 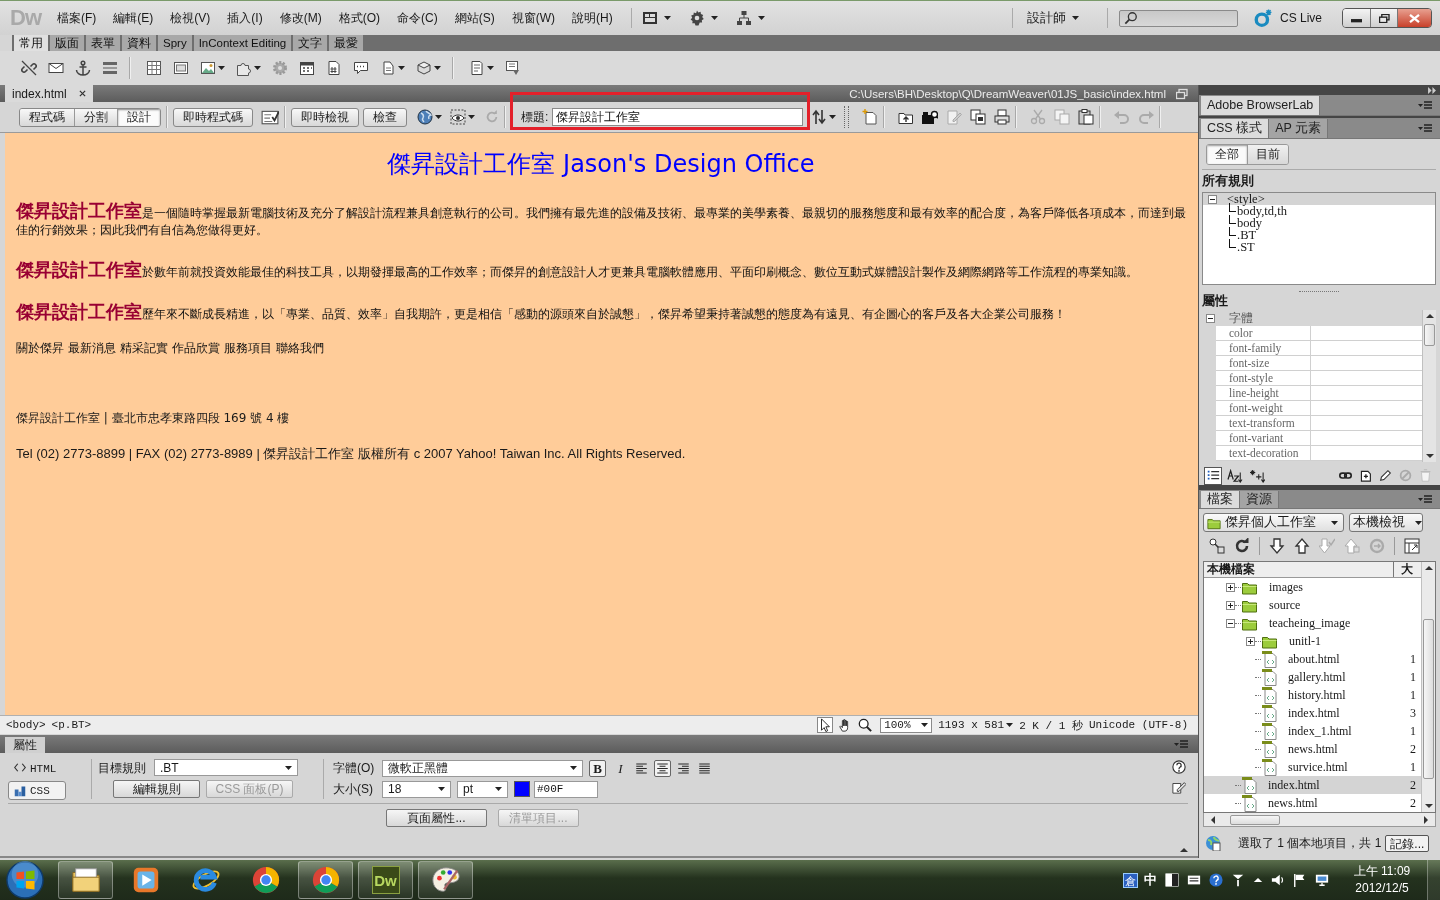 I want to click on file-item: history.html 1, so click(x=1312, y=695).